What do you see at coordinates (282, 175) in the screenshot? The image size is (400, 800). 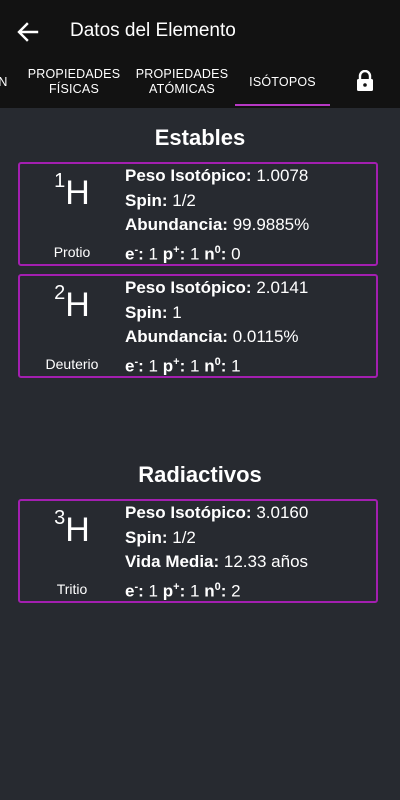 I see `weight-value: 1.0078` at bounding box center [282, 175].